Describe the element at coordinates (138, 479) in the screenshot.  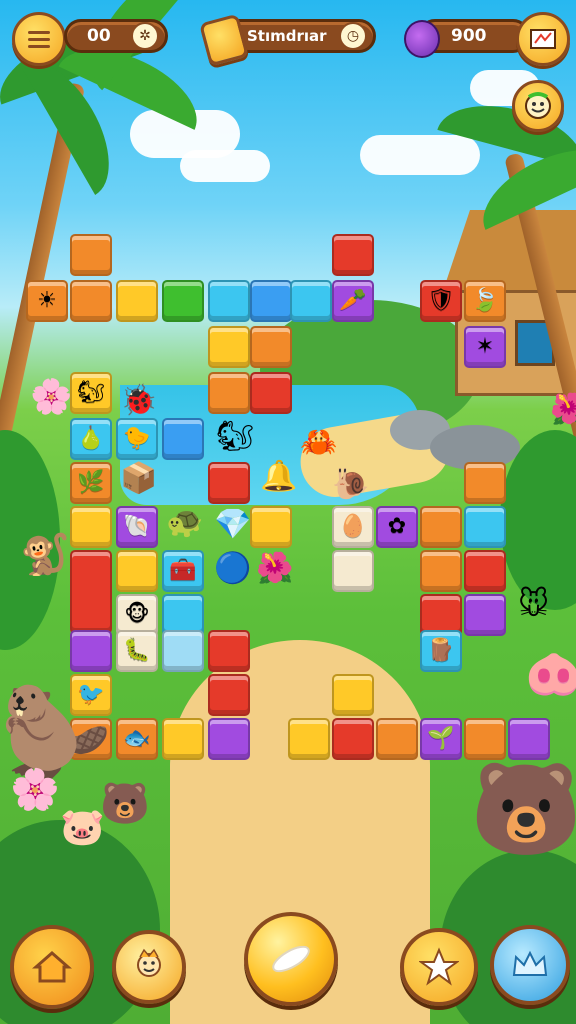
I see `crate-icon: 📦` at that location.